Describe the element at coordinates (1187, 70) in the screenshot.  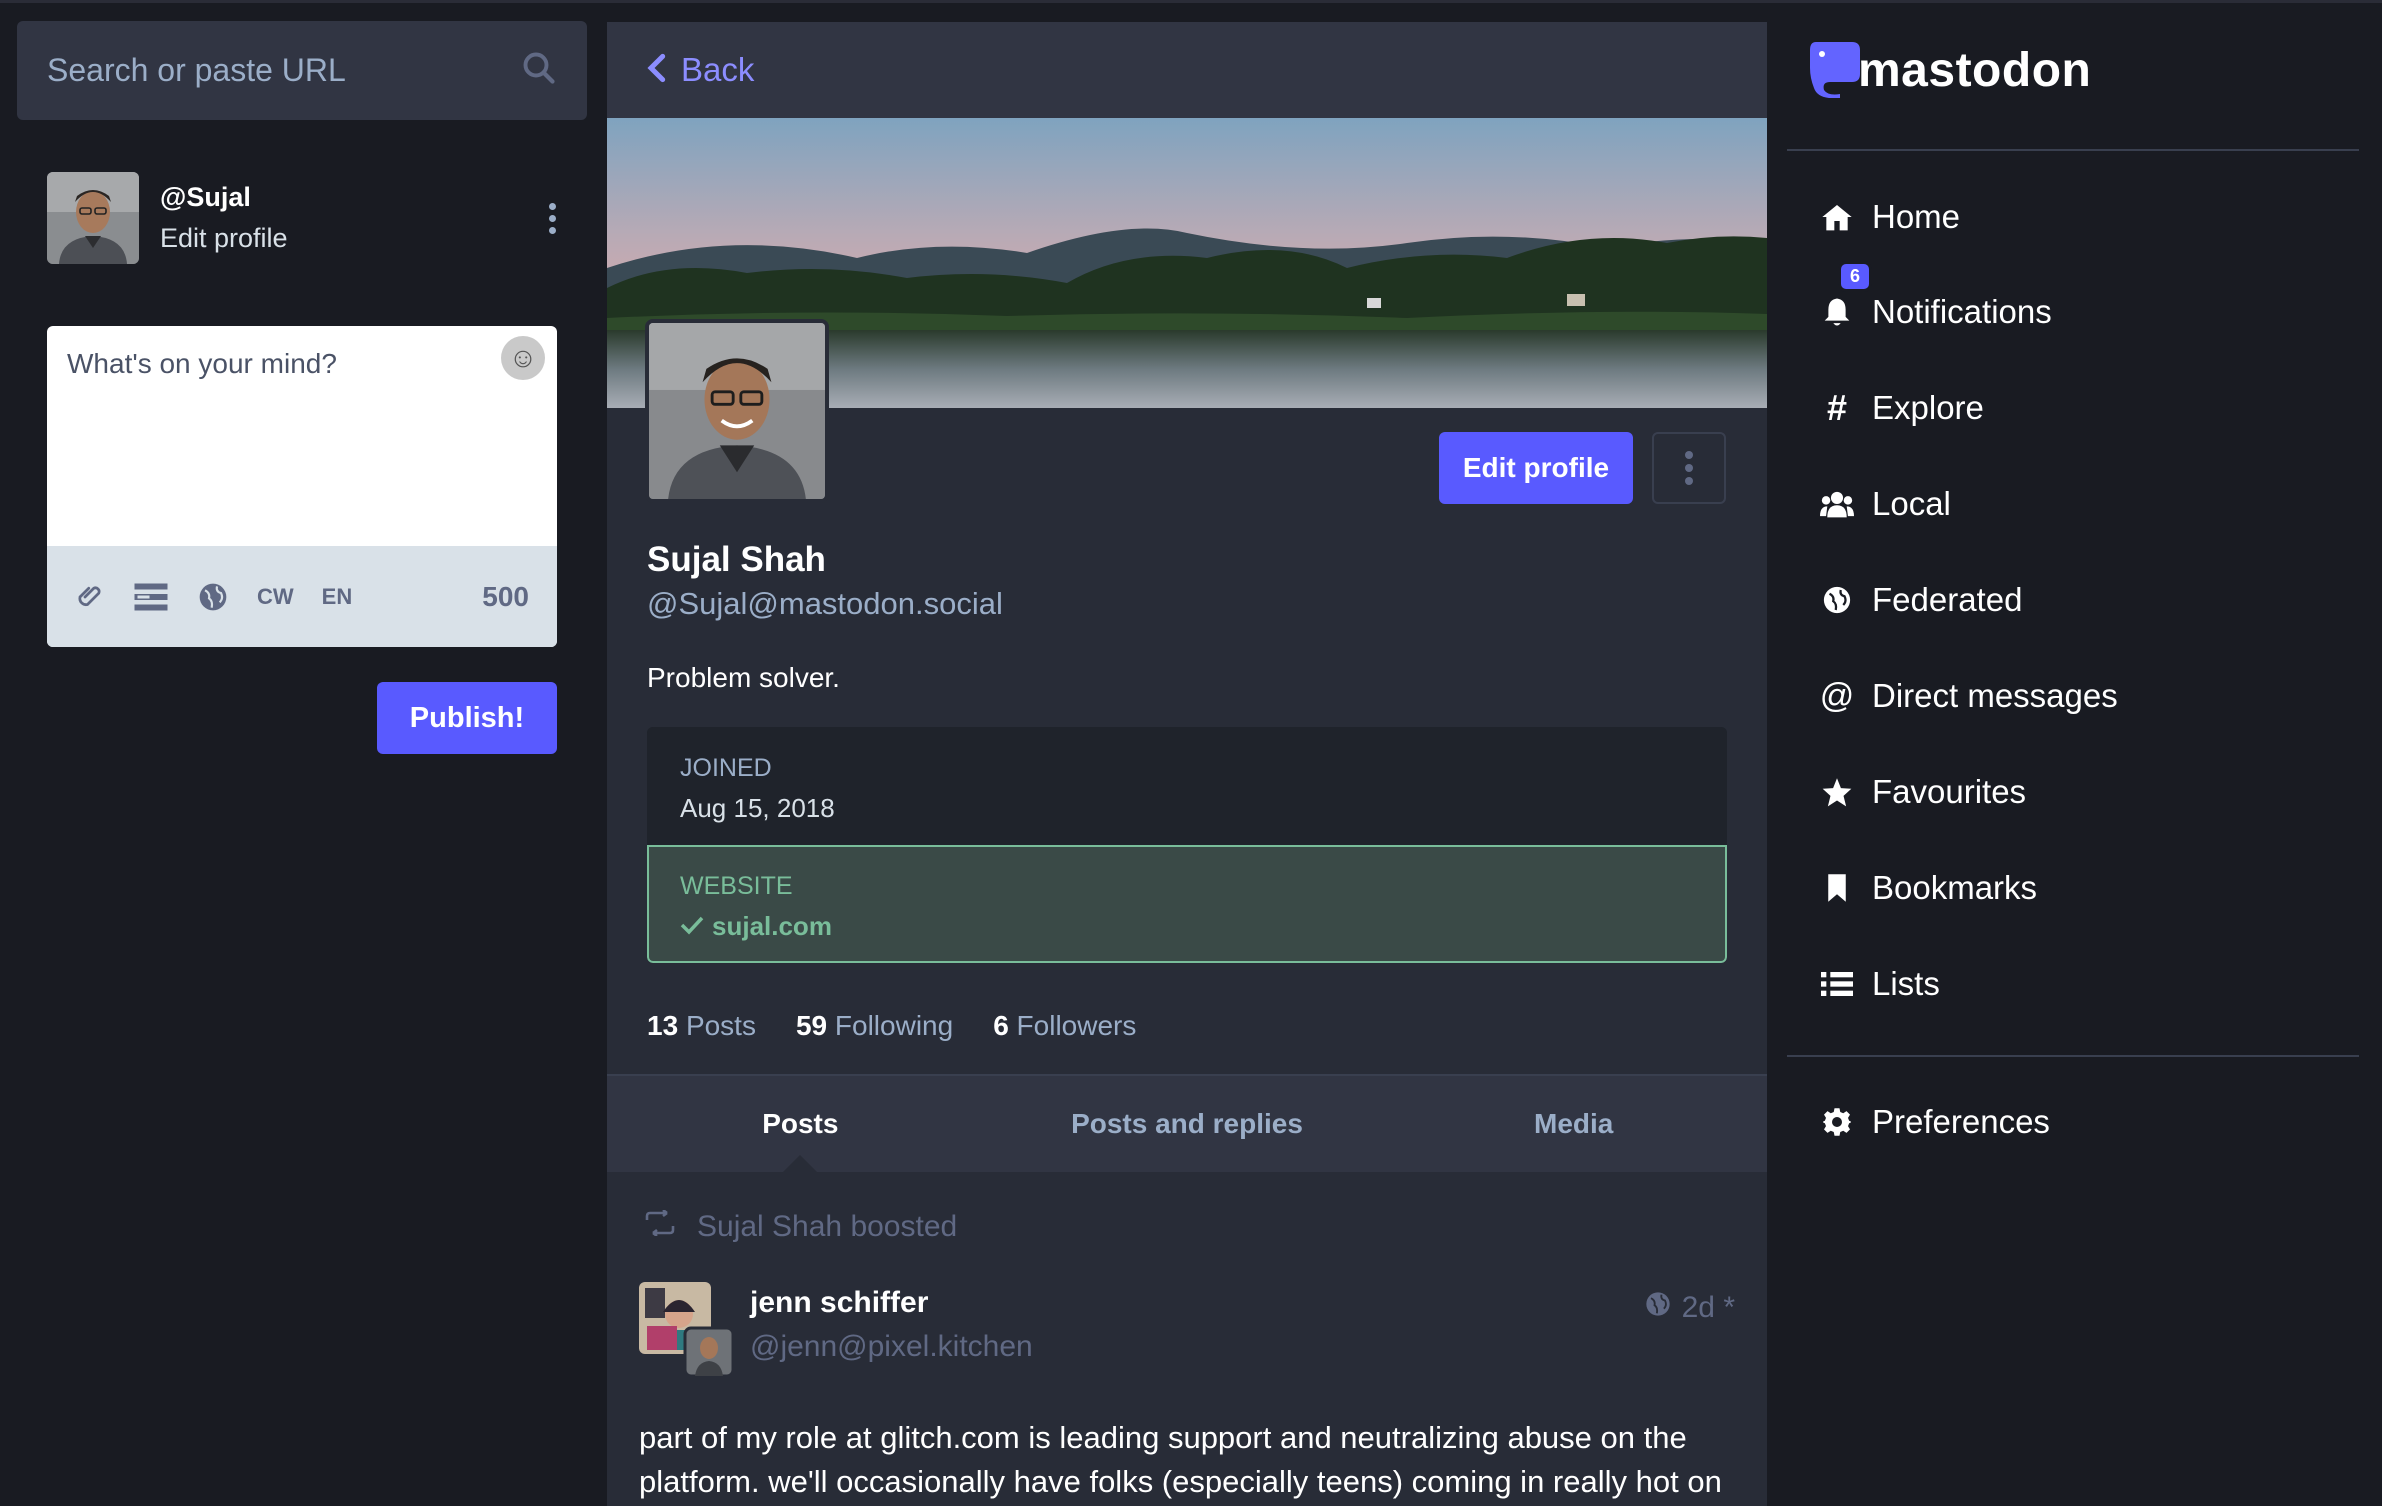
I see `back-button: Back` at that location.